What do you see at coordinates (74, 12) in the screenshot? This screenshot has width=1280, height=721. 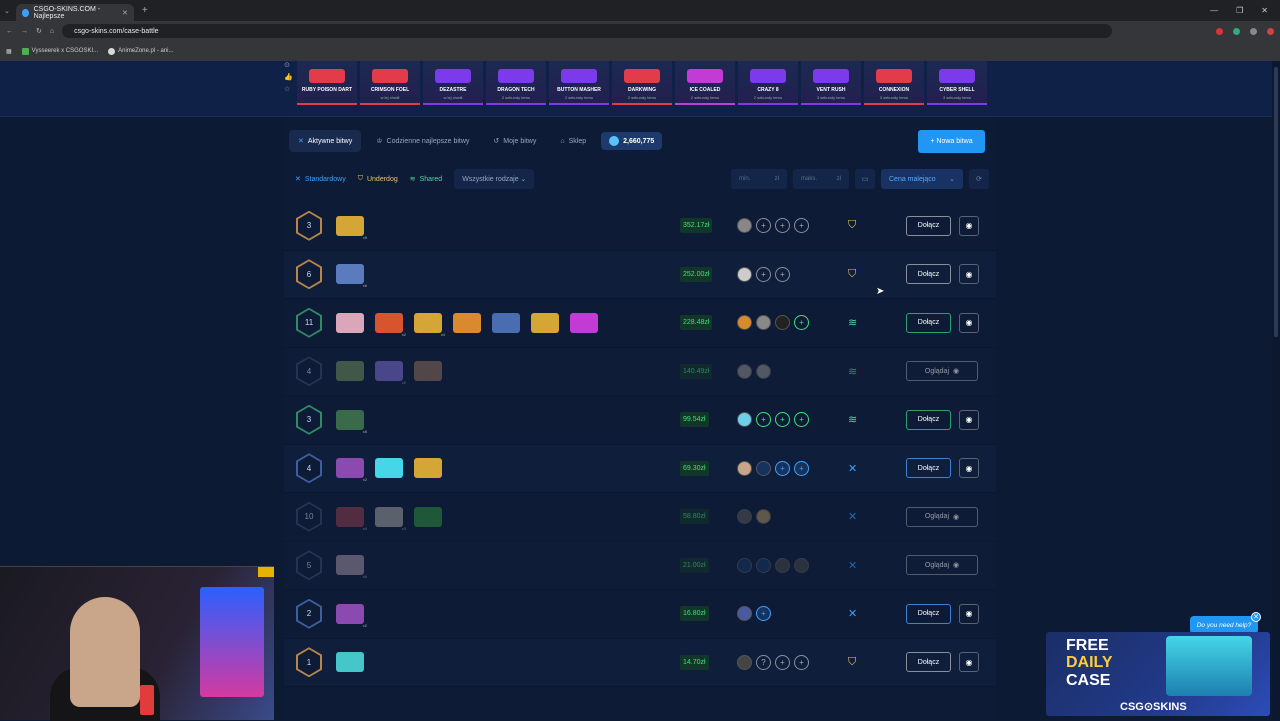 I see `browser-tab: CSGO-SKINS.COM - Najlepsze ✕` at bounding box center [74, 12].